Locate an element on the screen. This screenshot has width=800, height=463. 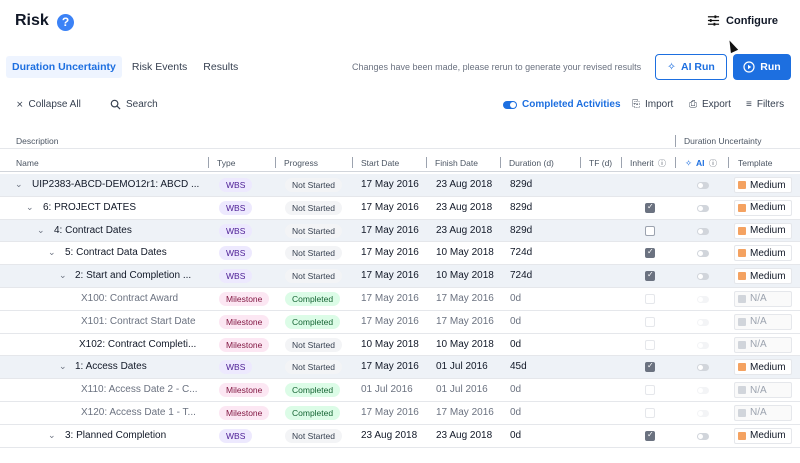
tab-duration-uncertainty: Duration Uncertainty is located at coordinates (64, 67).